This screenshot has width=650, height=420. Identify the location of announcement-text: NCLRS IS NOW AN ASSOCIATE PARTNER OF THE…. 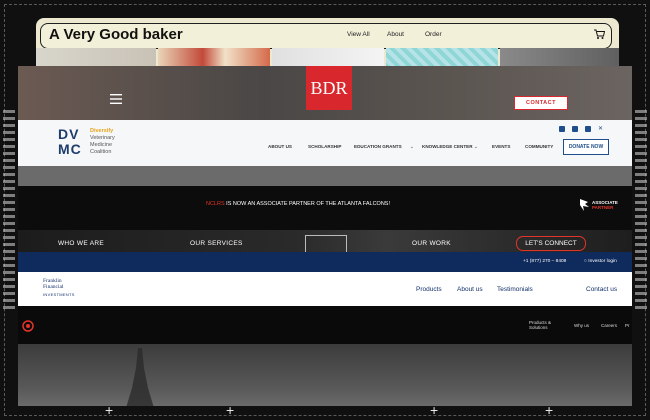
(298, 204).